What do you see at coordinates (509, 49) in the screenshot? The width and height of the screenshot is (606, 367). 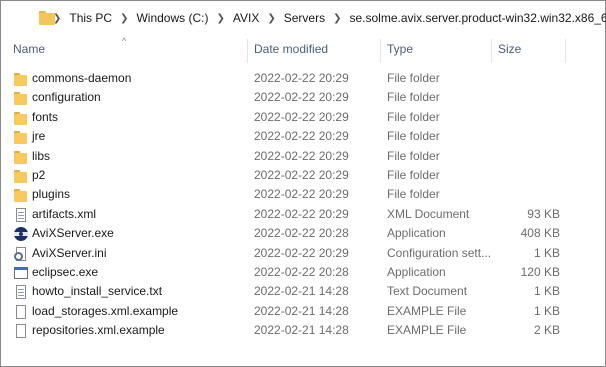 I see `column-header-size: Size` at bounding box center [509, 49].